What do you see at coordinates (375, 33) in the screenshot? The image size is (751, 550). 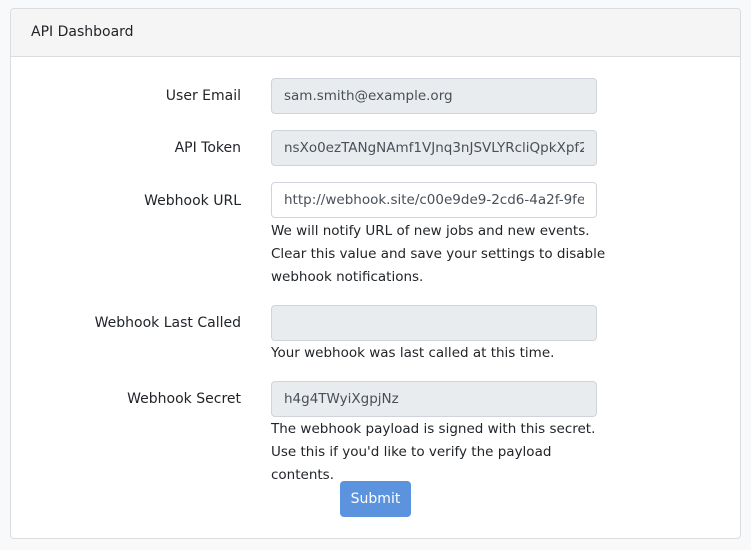 I see `card-header: API Dashboard` at bounding box center [375, 33].